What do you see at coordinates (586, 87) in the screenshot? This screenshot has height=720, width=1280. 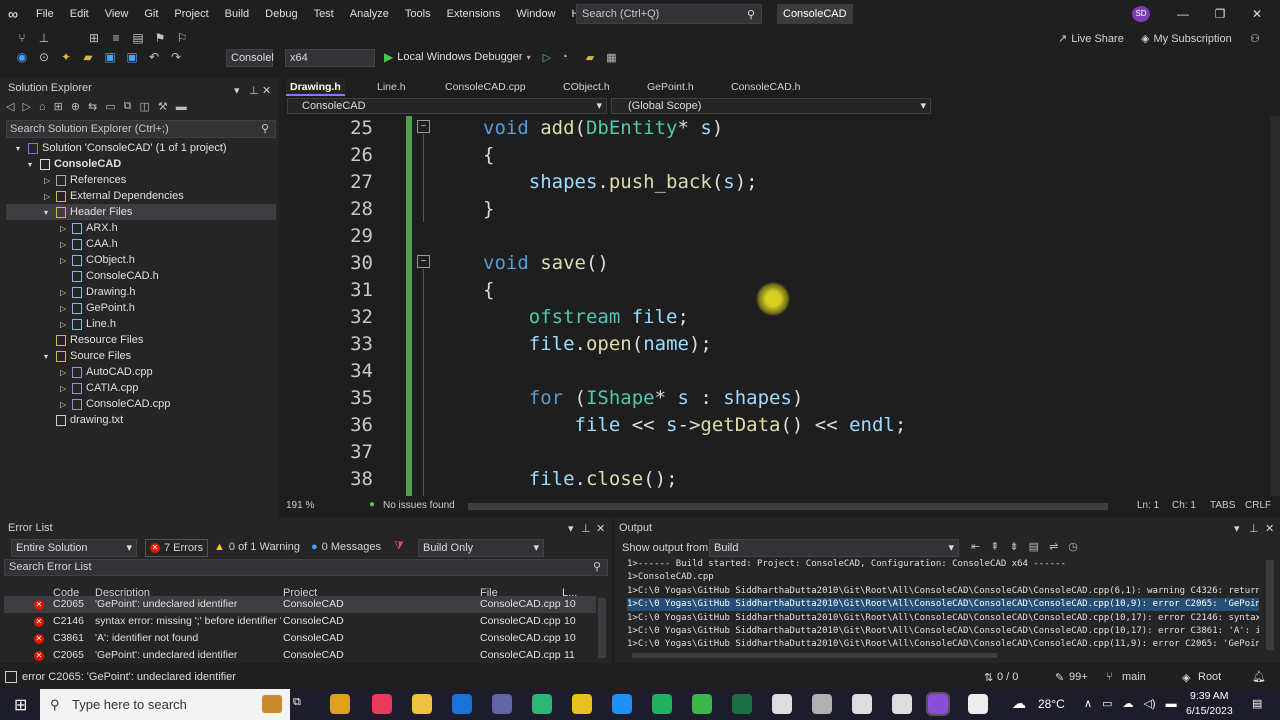 I see `tab-cobject-h: CObject.h` at bounding box center [586, 87].